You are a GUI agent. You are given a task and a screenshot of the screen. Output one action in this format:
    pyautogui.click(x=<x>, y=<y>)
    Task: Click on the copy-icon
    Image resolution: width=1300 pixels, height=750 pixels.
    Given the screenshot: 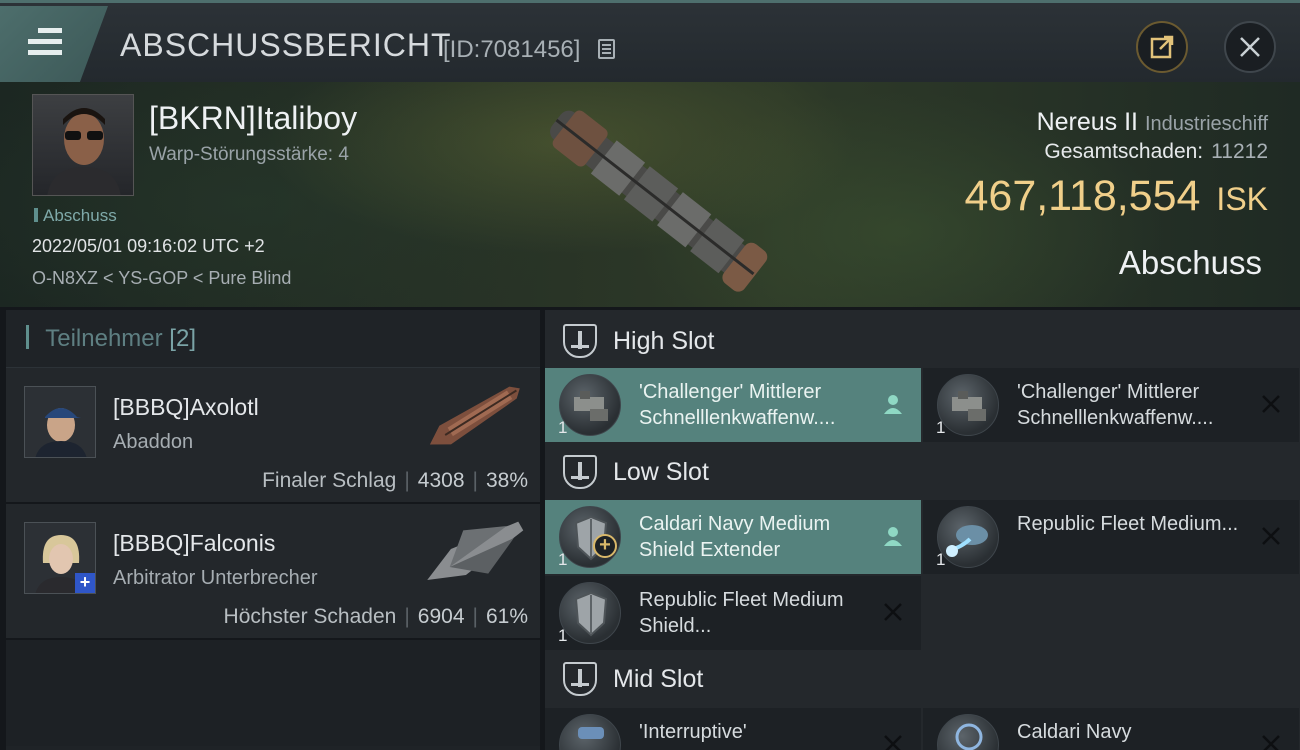 What is the action you would take?
    pyautogui.click(x=606, y=49)
    